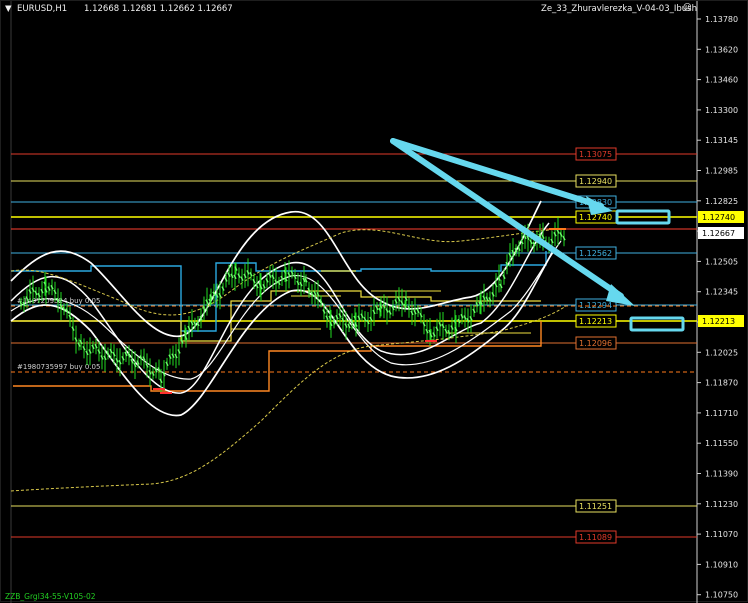  I want to click on annotation-arrow-upper, so click(497, 173).